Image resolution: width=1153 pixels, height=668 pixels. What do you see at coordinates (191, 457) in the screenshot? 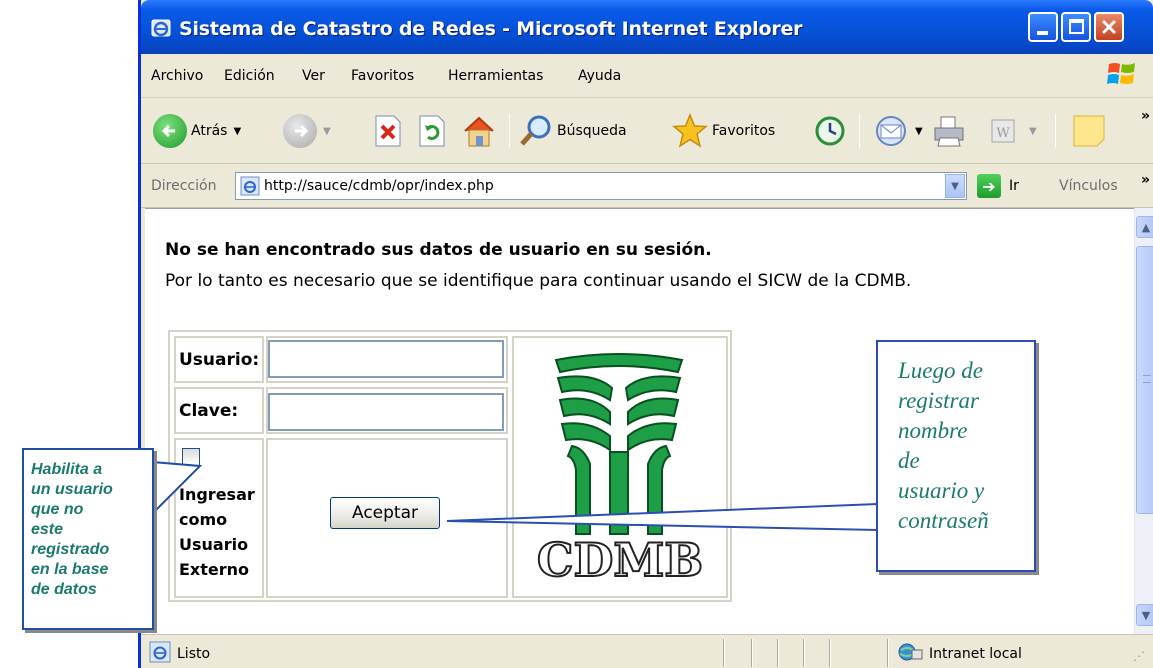
I see `external-user-checkbox` at bounding box center [191, 457].